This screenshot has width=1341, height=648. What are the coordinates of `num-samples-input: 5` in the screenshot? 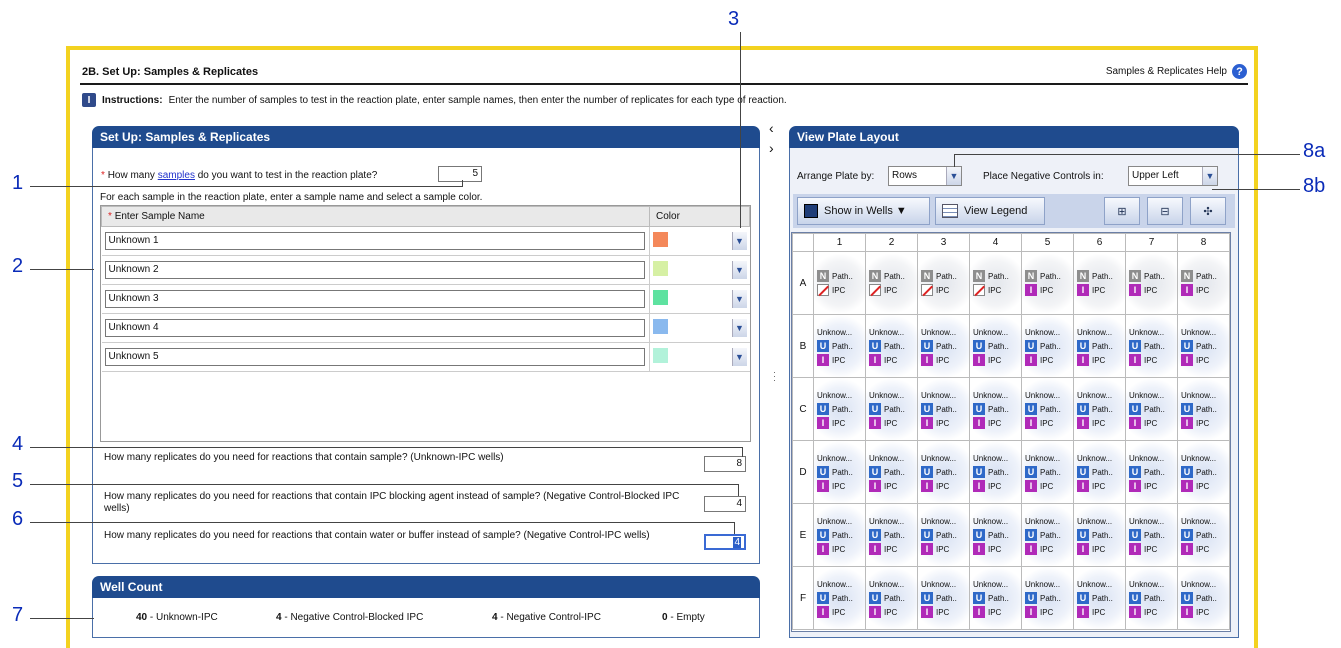 It's located at (460, 174).